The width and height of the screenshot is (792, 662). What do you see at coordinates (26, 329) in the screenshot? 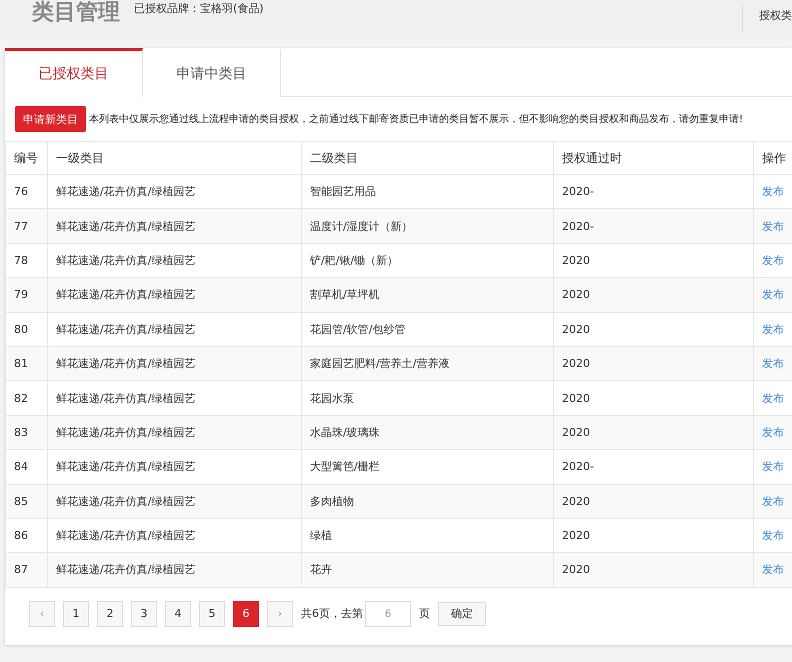
I see `table-cell: 80` at bounding box center [26, 329].